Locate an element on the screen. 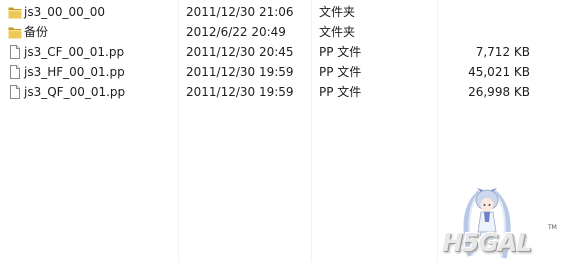  file-size: 45,021 KB is located at coordinates (499, 72).